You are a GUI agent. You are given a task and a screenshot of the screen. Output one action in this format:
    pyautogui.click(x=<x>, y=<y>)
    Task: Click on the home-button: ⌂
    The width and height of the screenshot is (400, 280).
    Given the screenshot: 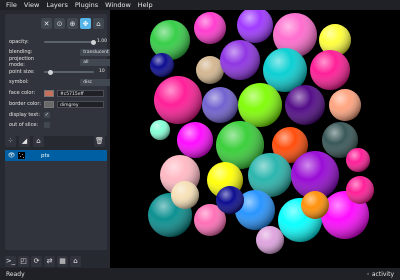 What is the action you would take?
    pyautogui.click(x=75, y=261)
    